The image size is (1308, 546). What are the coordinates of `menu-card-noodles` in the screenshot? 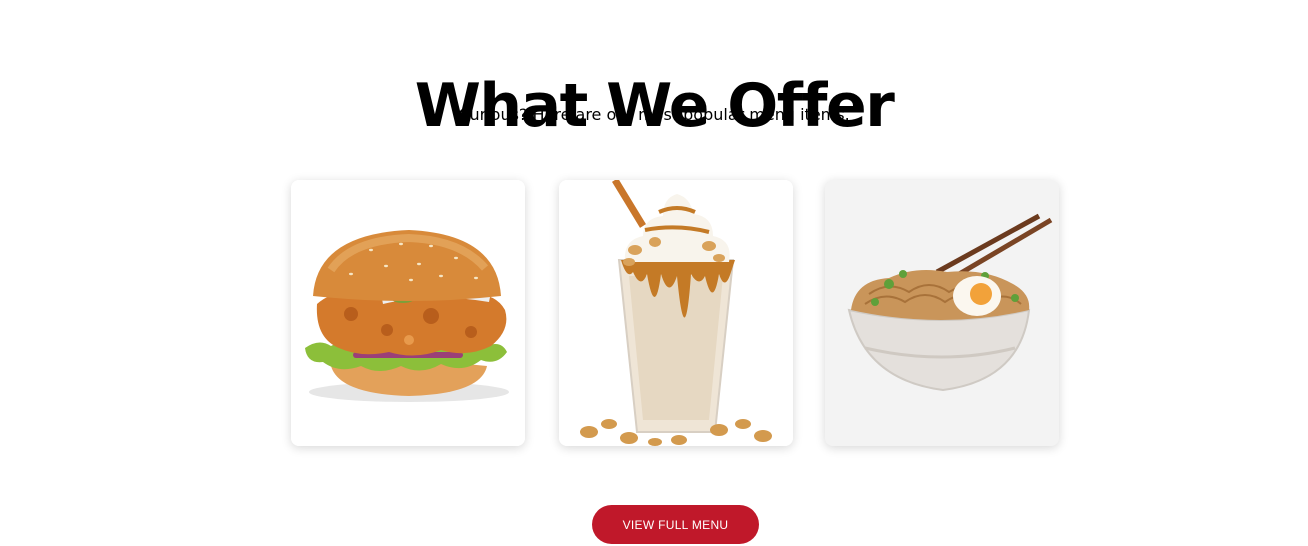 It's located at (942, 313).